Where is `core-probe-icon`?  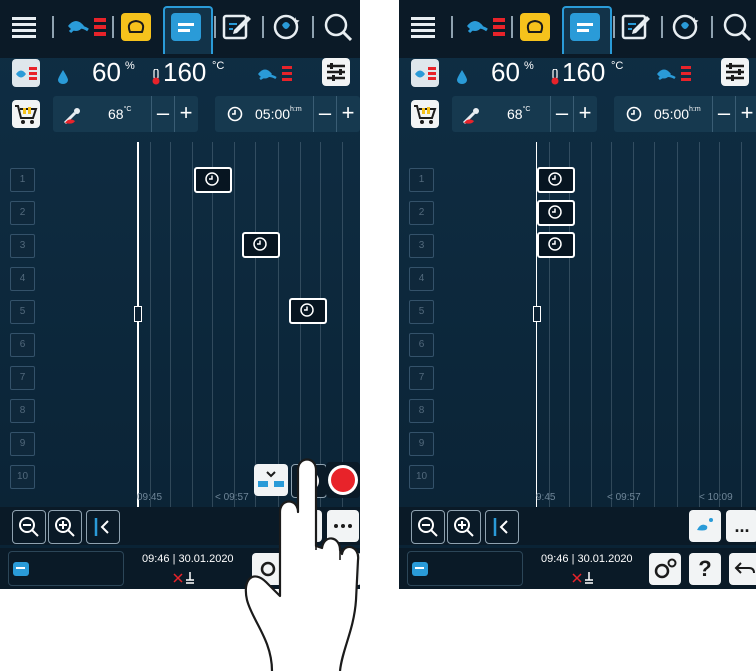
core-probe-icon is located at coordinates (71, 116).